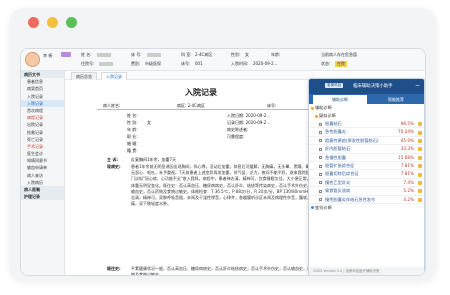 The width and height of the screenshot is (450, 295). I want to click on sidebar-item-0: 病历文书, so click(42, 75).